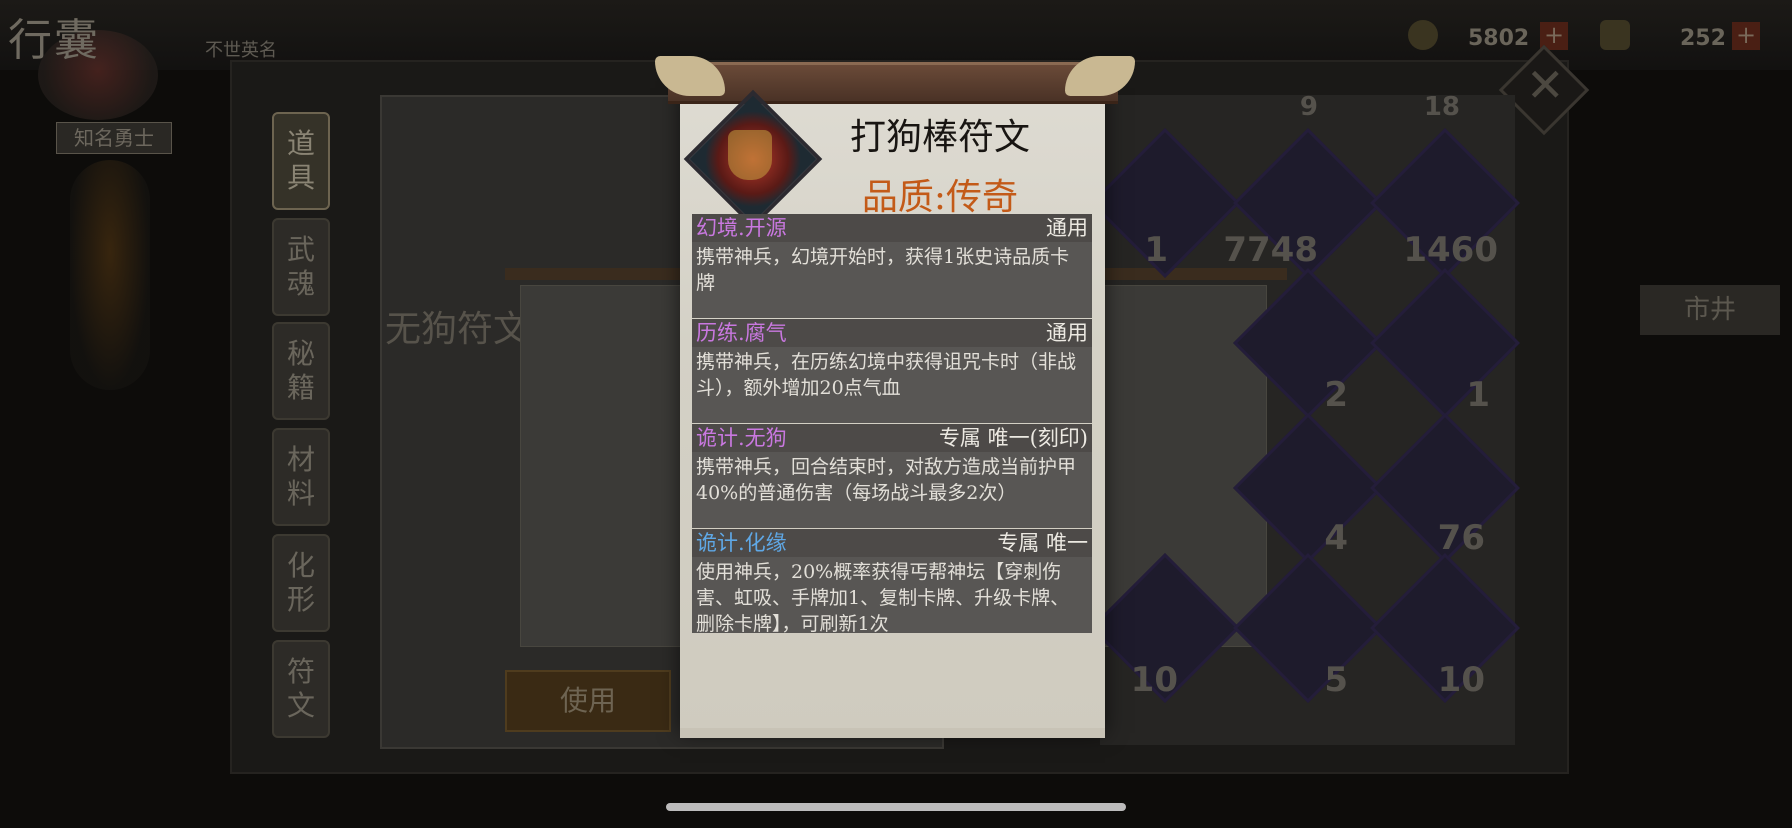 This screenshot has height=828, width=1792. Describe the element at coordinates (1746, 36) in the screenshot. I see `add-gold-button: +` at that location.